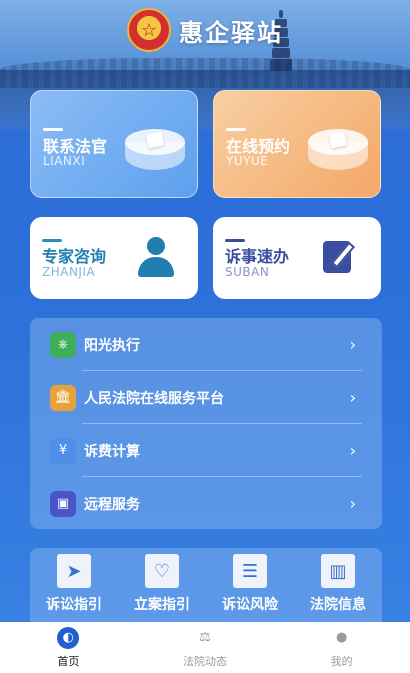  What do you see at coordinates (156, 257) in the screenshot?
I see `expert-avatar-icon` at bounding box center [156, 257].